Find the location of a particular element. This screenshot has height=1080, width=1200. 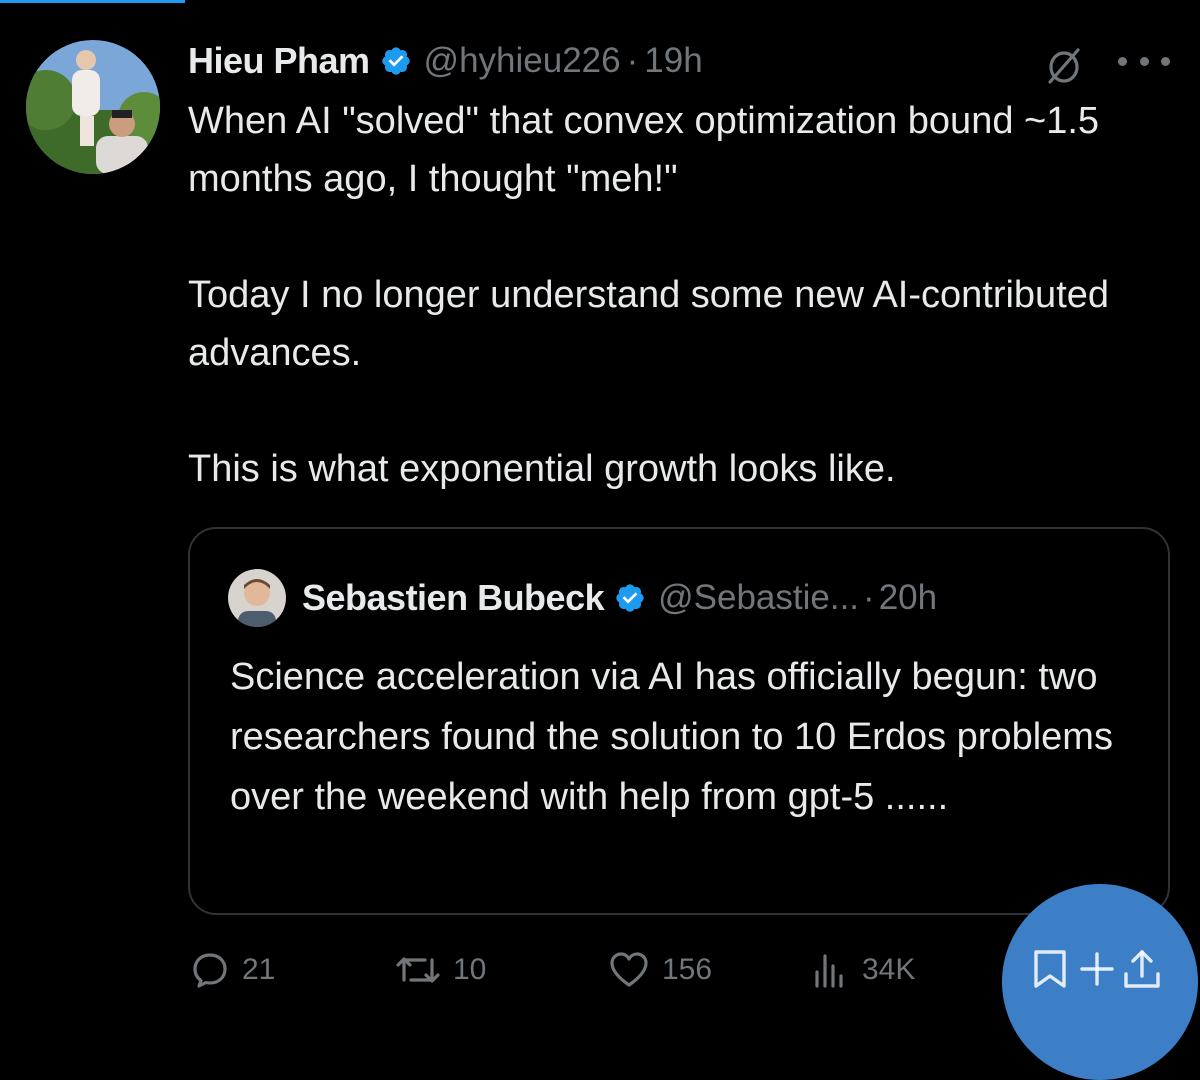

author-handle: @hyhieu226 is located at coordinates (522, 61).